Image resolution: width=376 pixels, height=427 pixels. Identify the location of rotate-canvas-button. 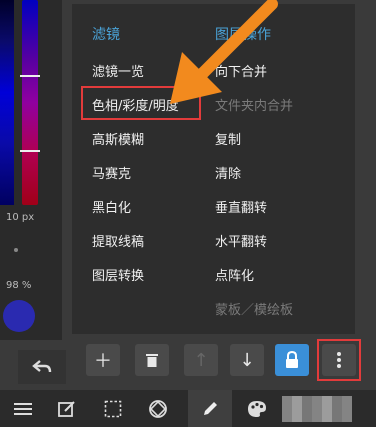
(158, 409).